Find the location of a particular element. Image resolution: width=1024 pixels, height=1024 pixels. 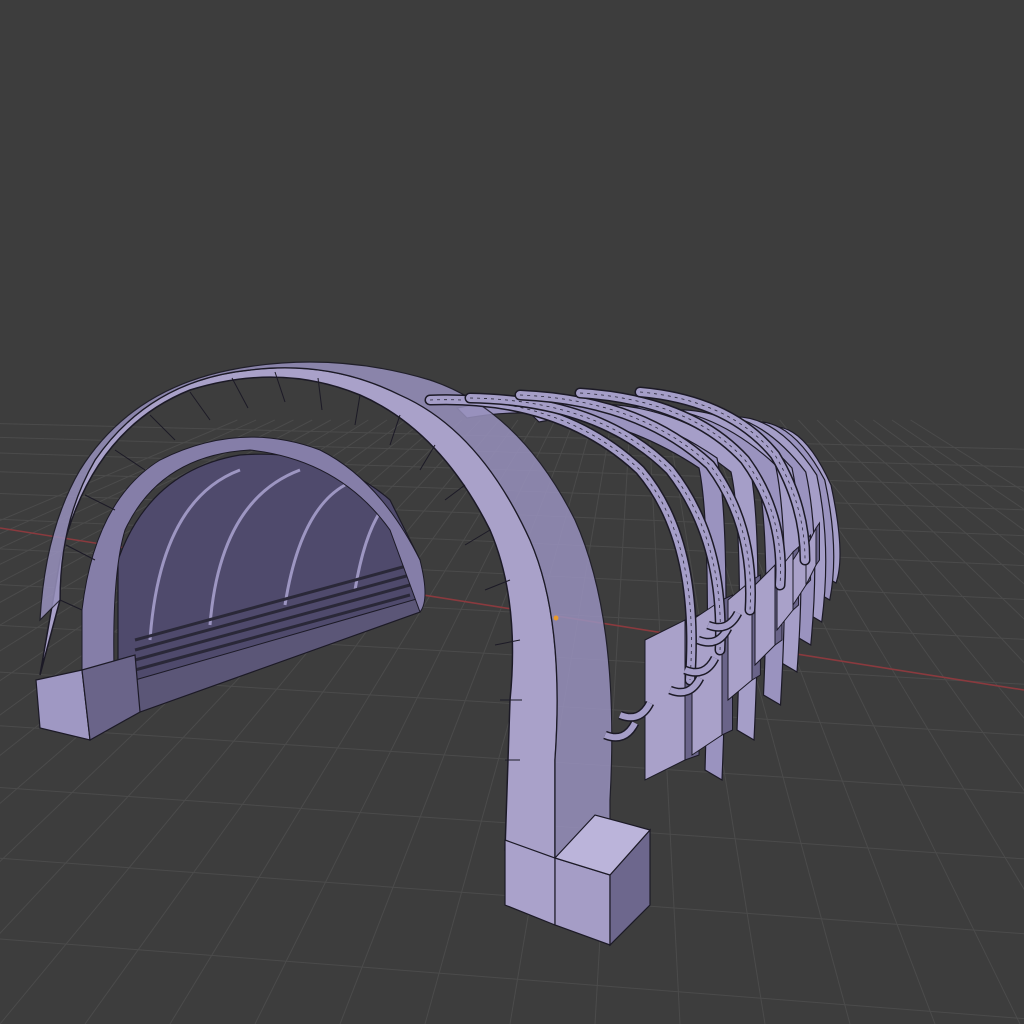

object-origin-dot is located at coordinates (556, 618).